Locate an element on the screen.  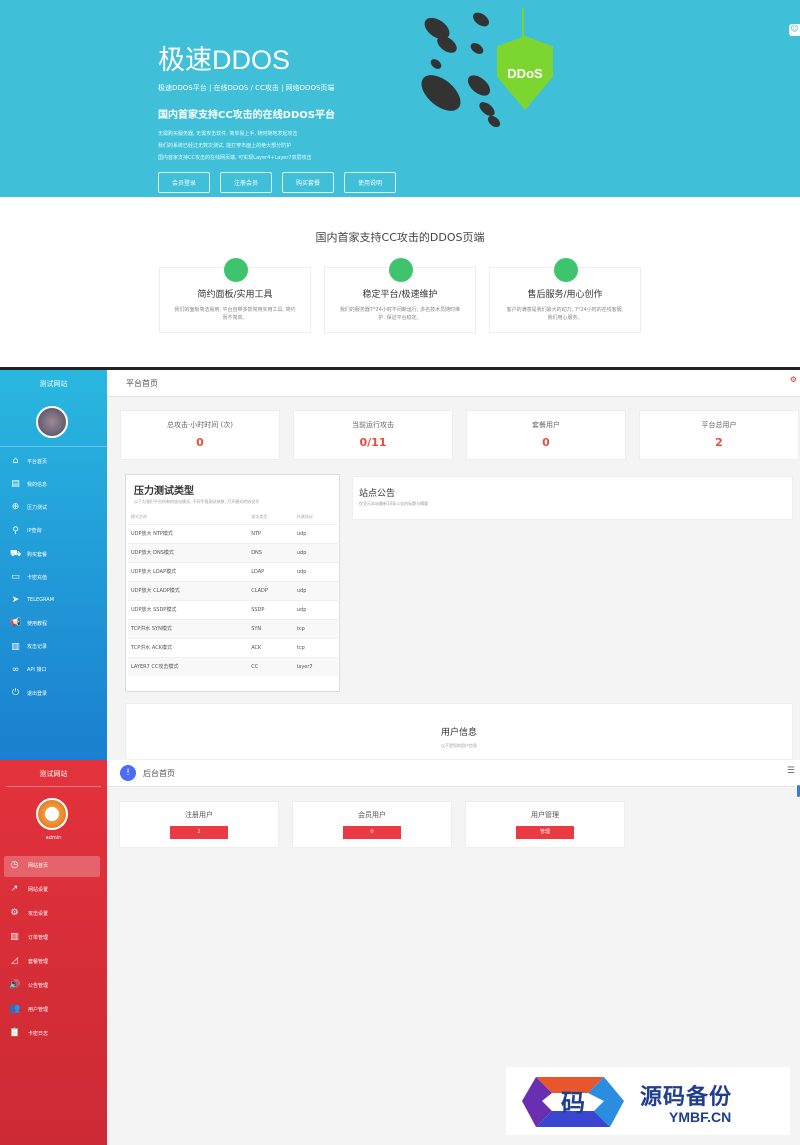
bar-chart-icon: ▥ is located at coordinates (14, 937).